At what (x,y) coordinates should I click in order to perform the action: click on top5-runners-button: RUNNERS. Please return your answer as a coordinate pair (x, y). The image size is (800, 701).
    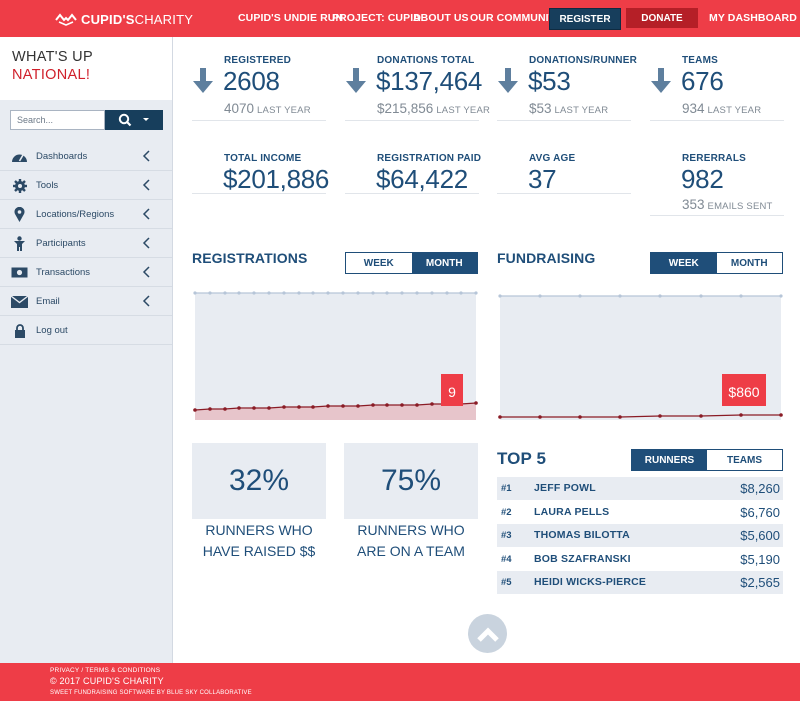
    Looking at the image, I should click on (669, 460).